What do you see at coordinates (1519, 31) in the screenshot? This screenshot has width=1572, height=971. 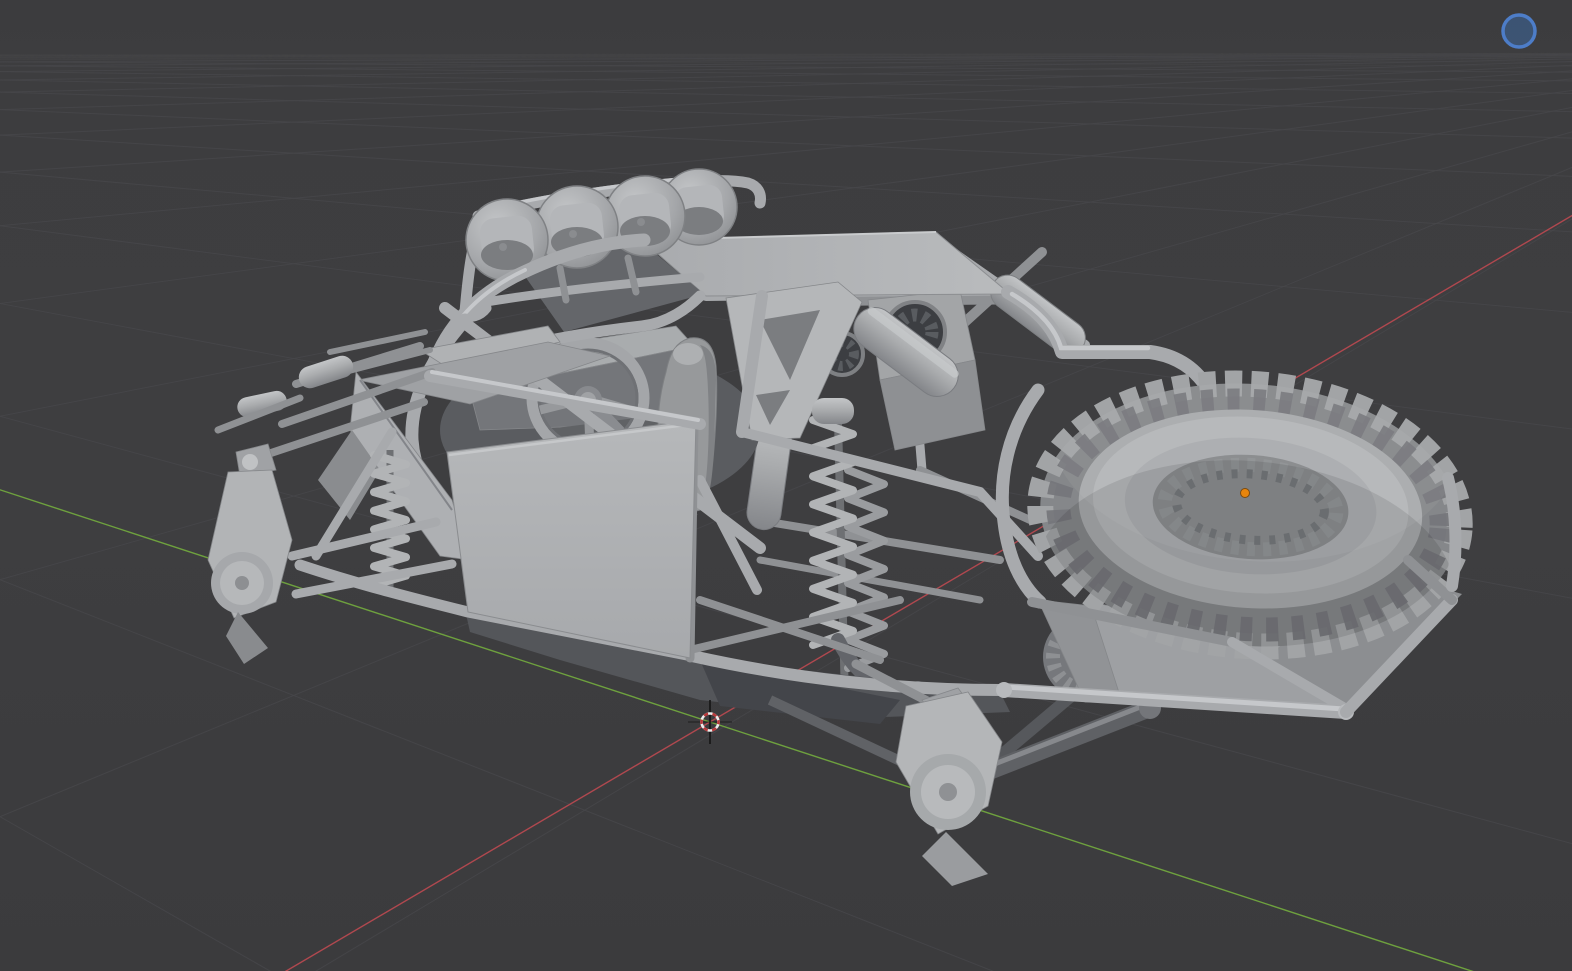 I see `nav-gizmo-axis-ball` at bounding box center [1519, 31].